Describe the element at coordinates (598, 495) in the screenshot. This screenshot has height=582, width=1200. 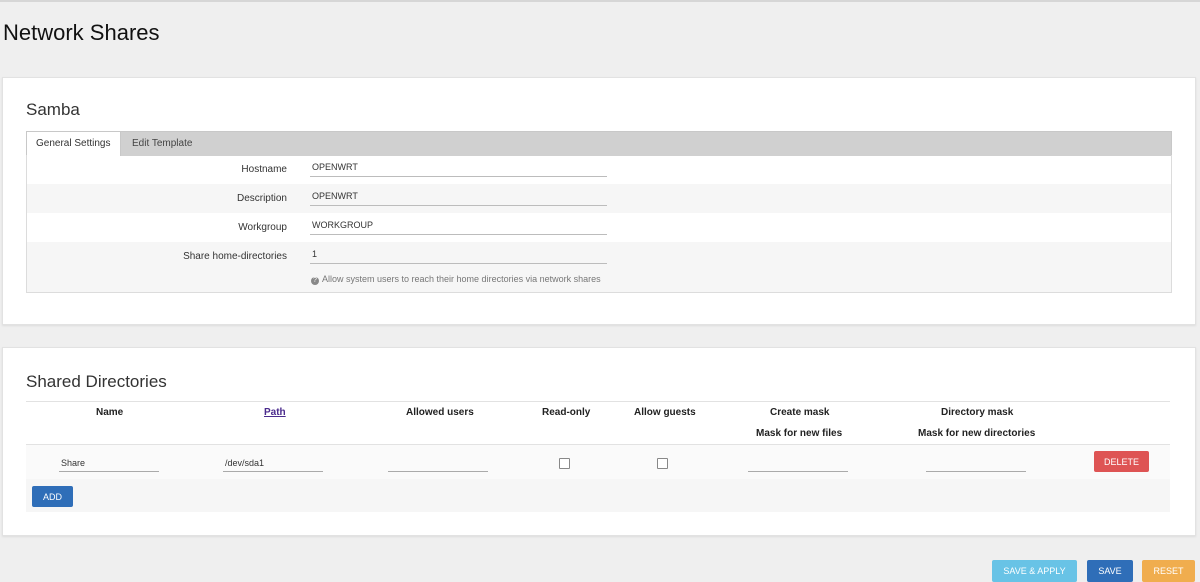
I see `add-row: ADD` at that location.